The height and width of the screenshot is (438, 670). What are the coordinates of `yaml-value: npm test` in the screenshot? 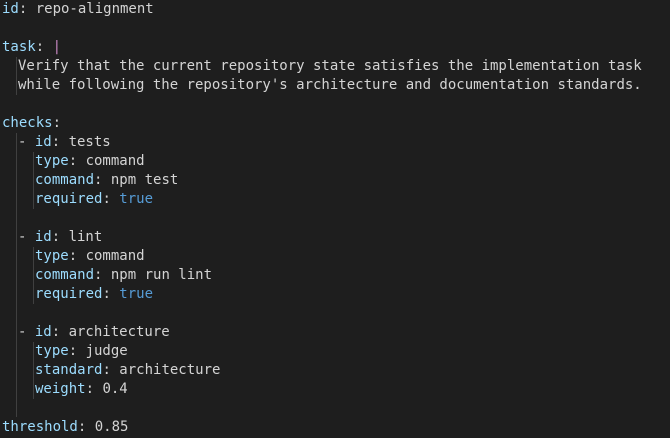 It's located at (144, 180).